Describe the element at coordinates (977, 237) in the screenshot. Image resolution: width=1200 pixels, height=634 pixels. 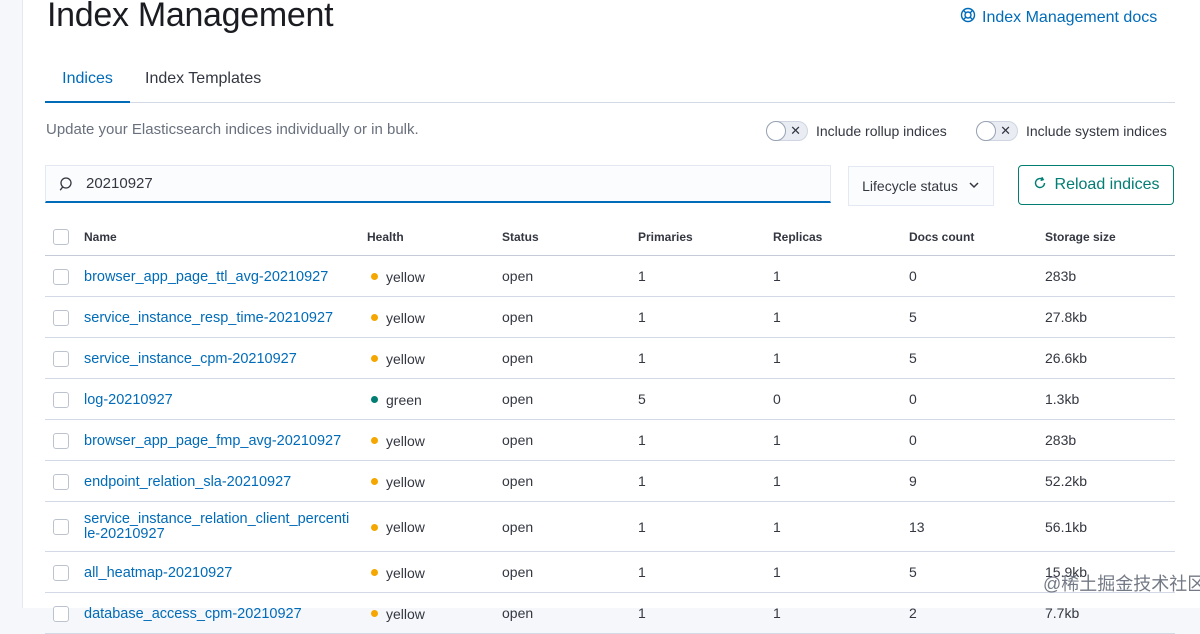
I see `column-header-docs-count: Docs count` at that location.